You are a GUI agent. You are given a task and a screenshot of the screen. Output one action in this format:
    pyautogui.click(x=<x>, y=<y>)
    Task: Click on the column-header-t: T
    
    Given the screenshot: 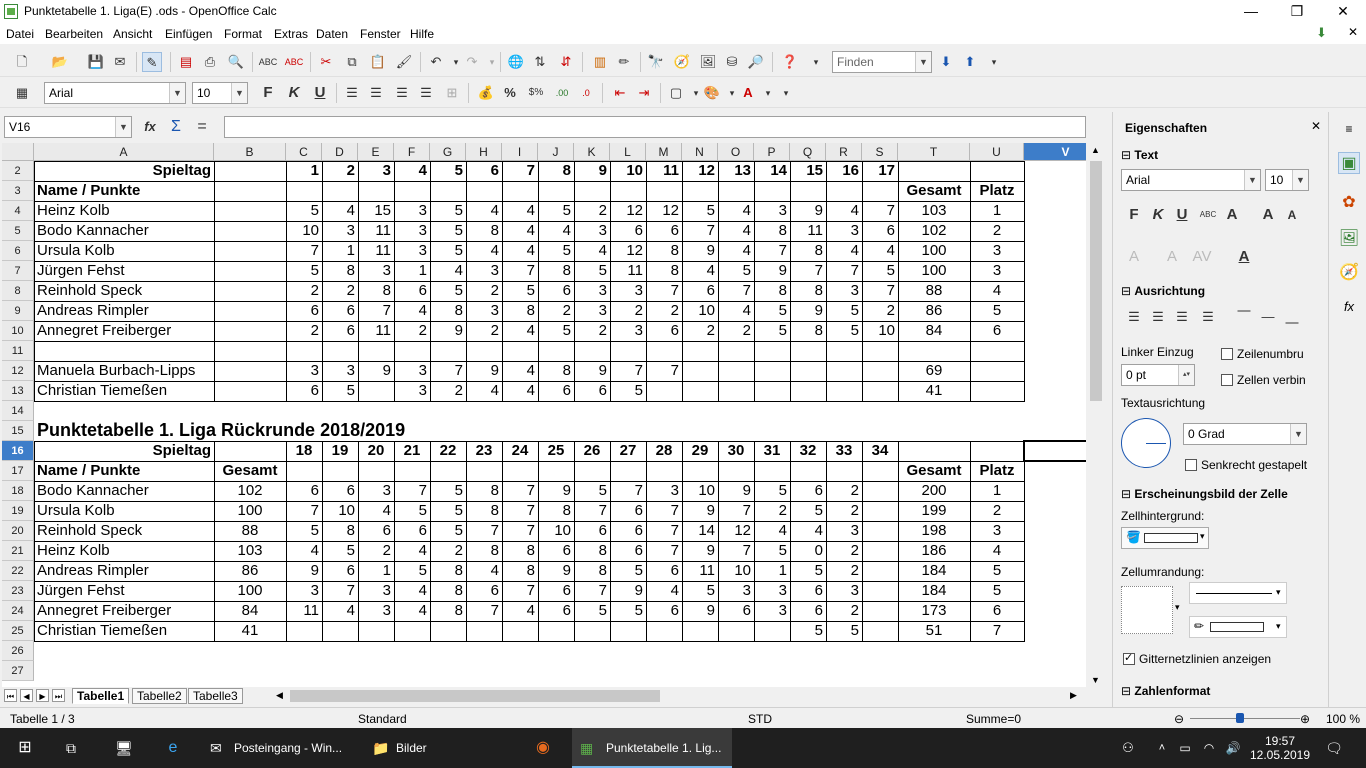 What is the action you would take?
    pyautogui.click(x=934, y=152)
    